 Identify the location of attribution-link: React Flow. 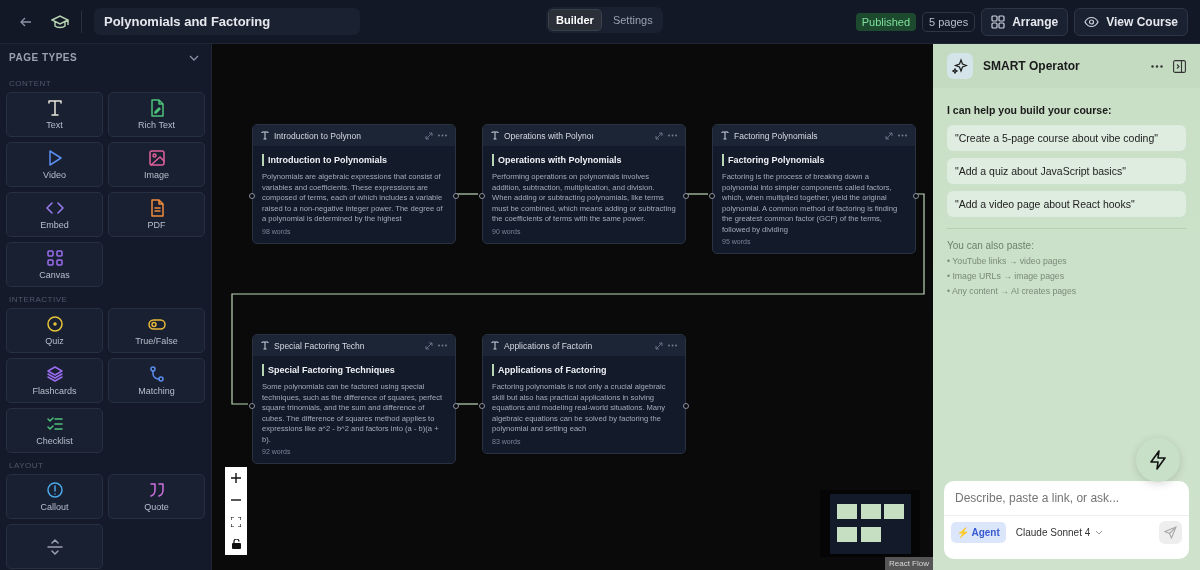
(909, 563).